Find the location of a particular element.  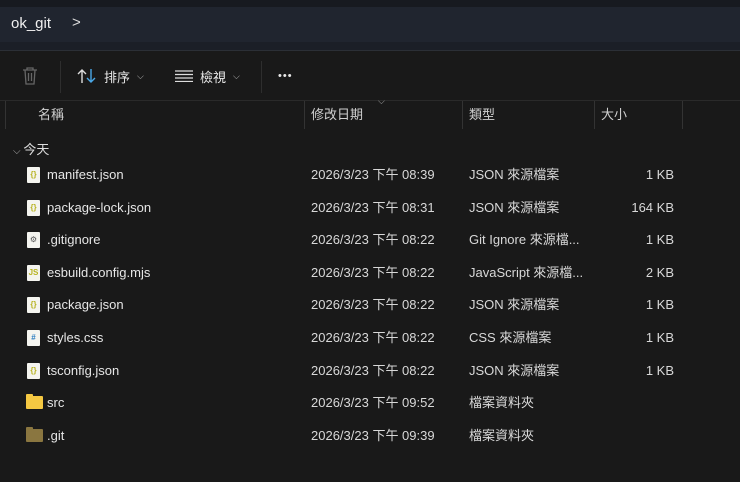

list-view-icon is located at coordinates (184, 76).